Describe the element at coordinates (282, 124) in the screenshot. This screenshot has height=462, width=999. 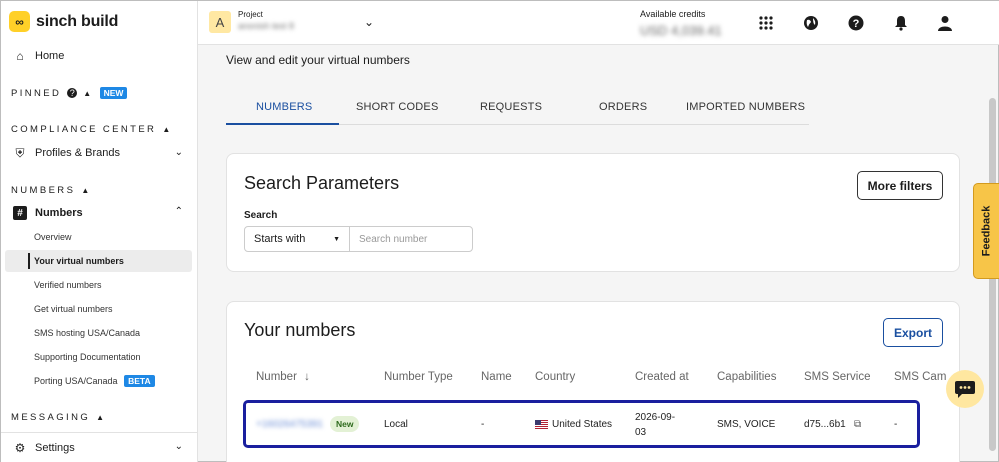
I see `active-tab-indicator` at that location.